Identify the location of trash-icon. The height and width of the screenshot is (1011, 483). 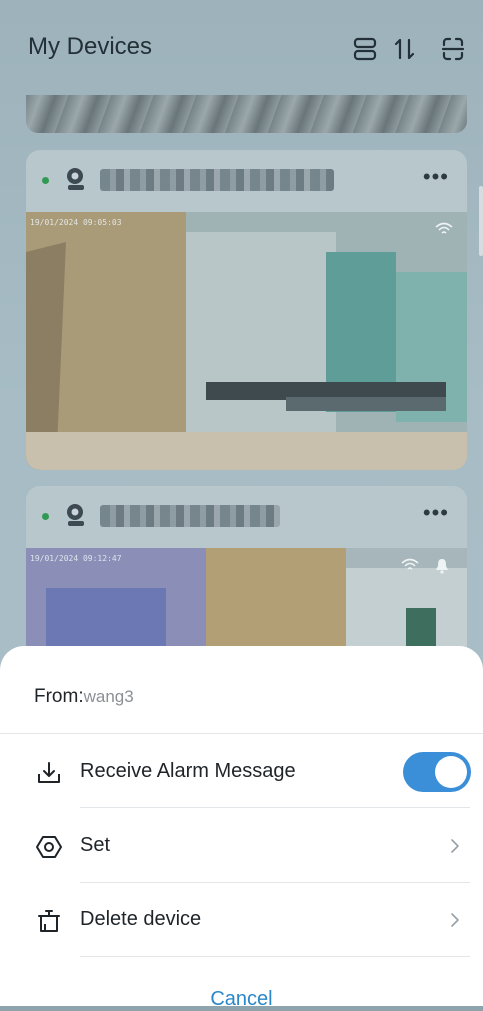
(49, 921).